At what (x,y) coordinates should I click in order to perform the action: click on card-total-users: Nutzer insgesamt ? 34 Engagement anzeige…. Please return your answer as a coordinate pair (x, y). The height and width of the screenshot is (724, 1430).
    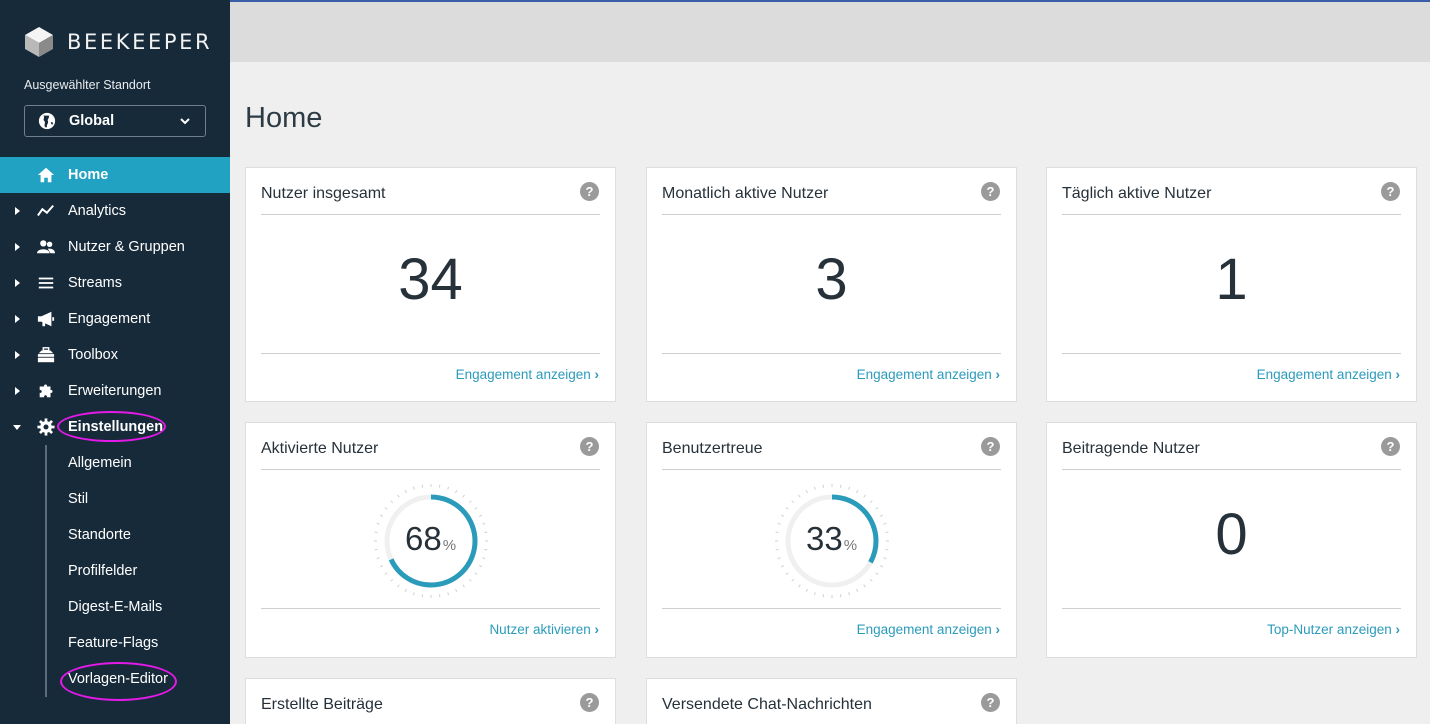
    Looking at the image, I should click on (430, 284).